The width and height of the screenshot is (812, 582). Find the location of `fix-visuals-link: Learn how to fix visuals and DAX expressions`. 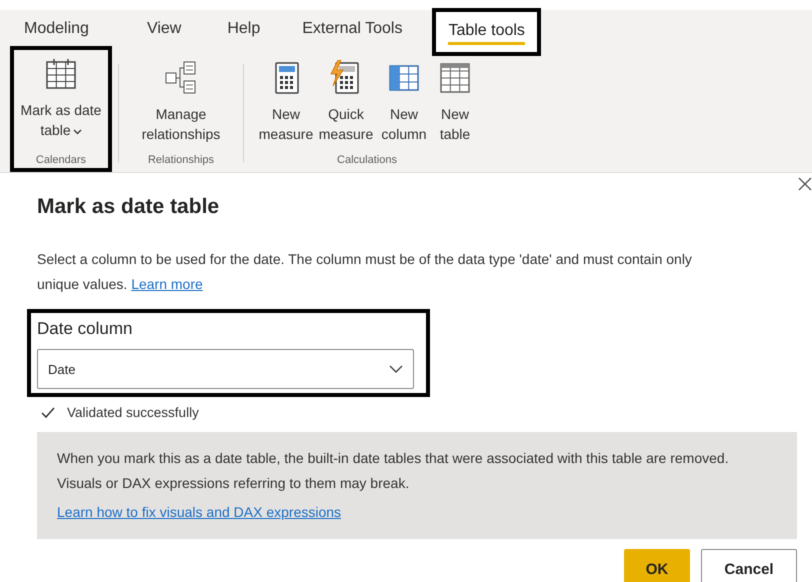

fix-visuals-link: Learn how to fix visuals and DAX expressions is located at coordinates (199, 512).